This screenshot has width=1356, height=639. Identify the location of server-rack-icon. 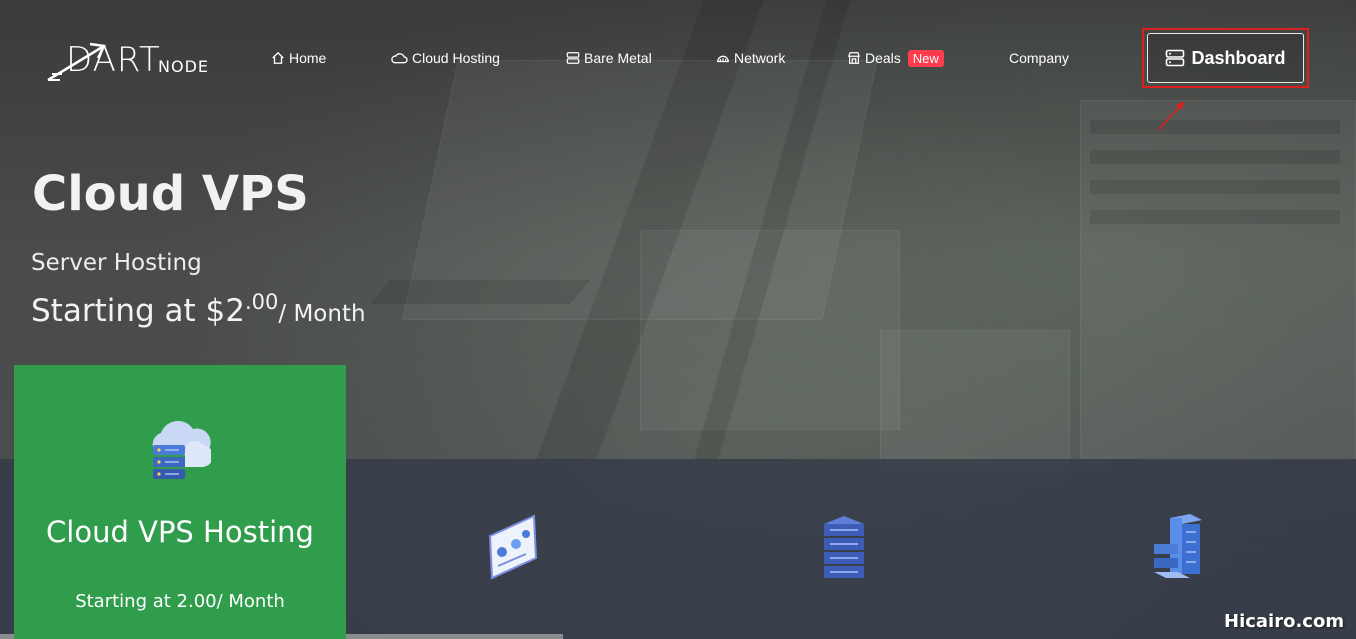
(1178, 546).